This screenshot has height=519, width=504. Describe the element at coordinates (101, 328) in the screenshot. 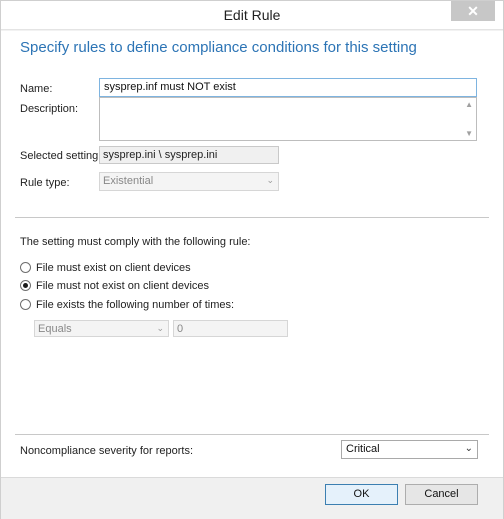

I see `operator-dropdown: Equals ⌄` at that location.